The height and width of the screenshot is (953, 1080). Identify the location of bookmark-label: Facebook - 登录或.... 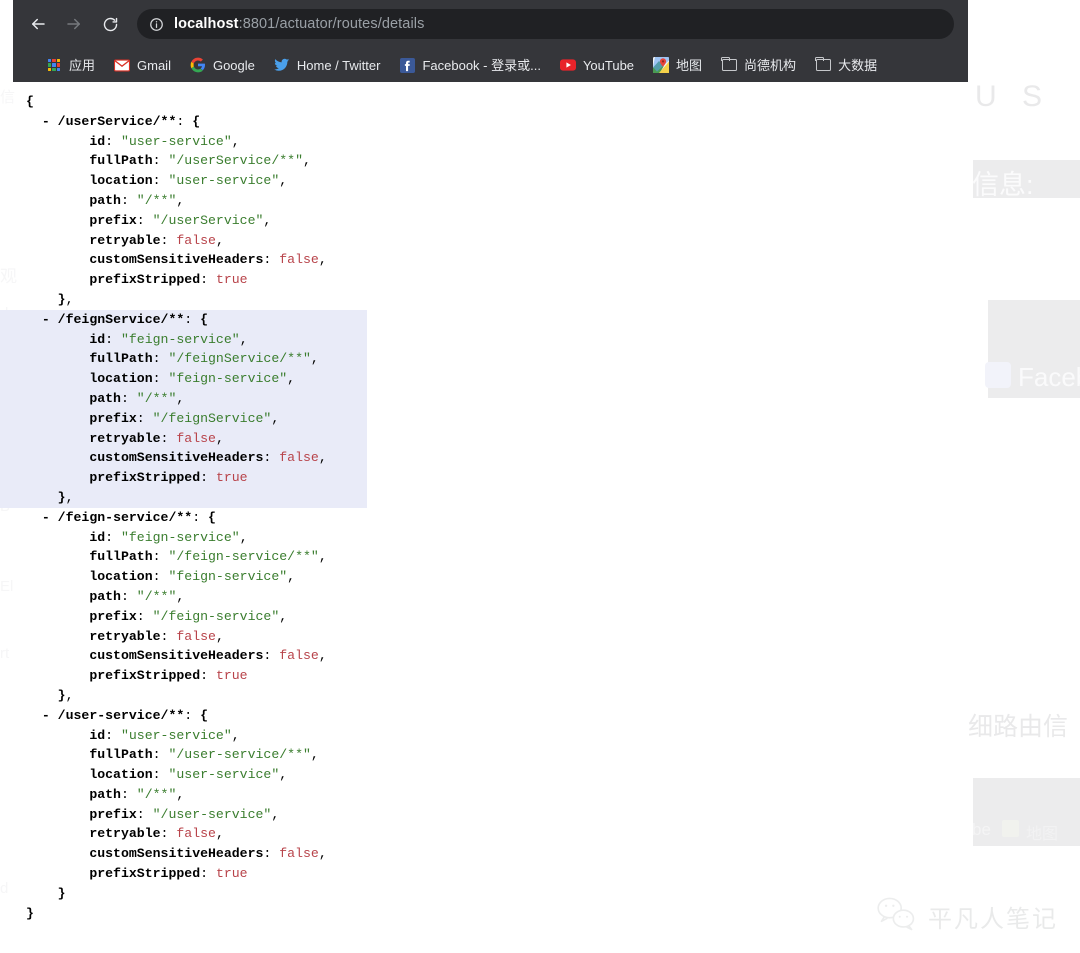
(481, 65).